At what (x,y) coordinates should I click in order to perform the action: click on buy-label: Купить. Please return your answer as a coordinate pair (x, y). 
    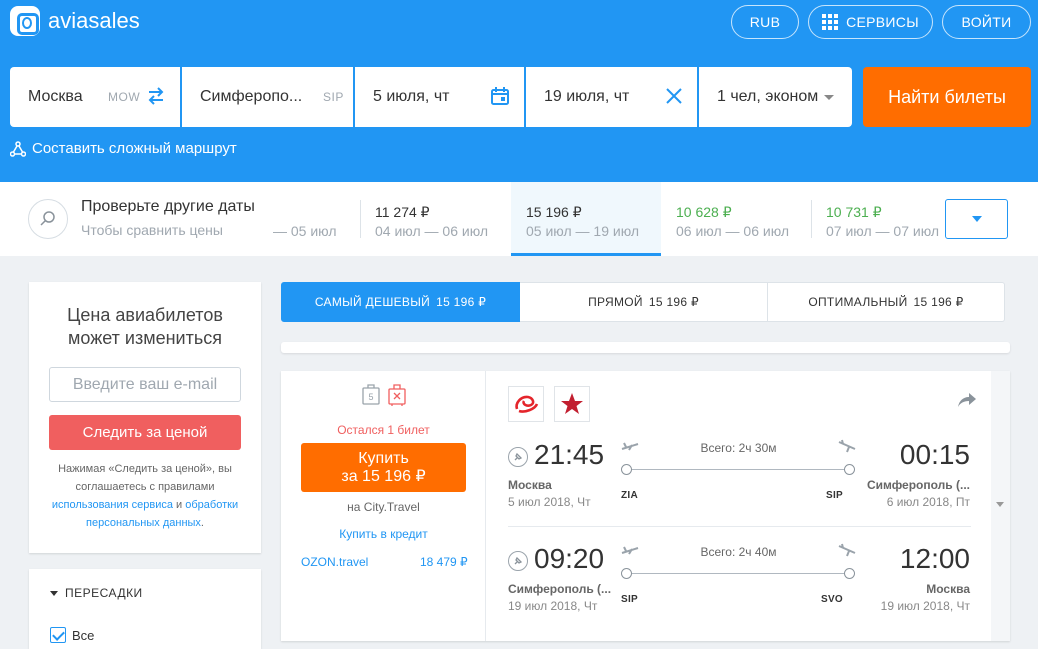
    Looking at the image, I should click on (383, 458).